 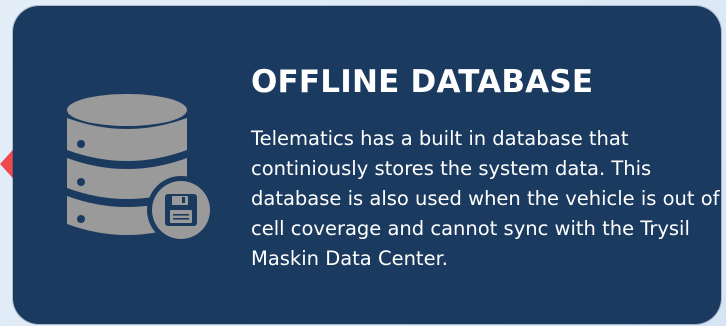 I want to click on card-title: OFFLINE DATABASE, so click(x=422, y=82).